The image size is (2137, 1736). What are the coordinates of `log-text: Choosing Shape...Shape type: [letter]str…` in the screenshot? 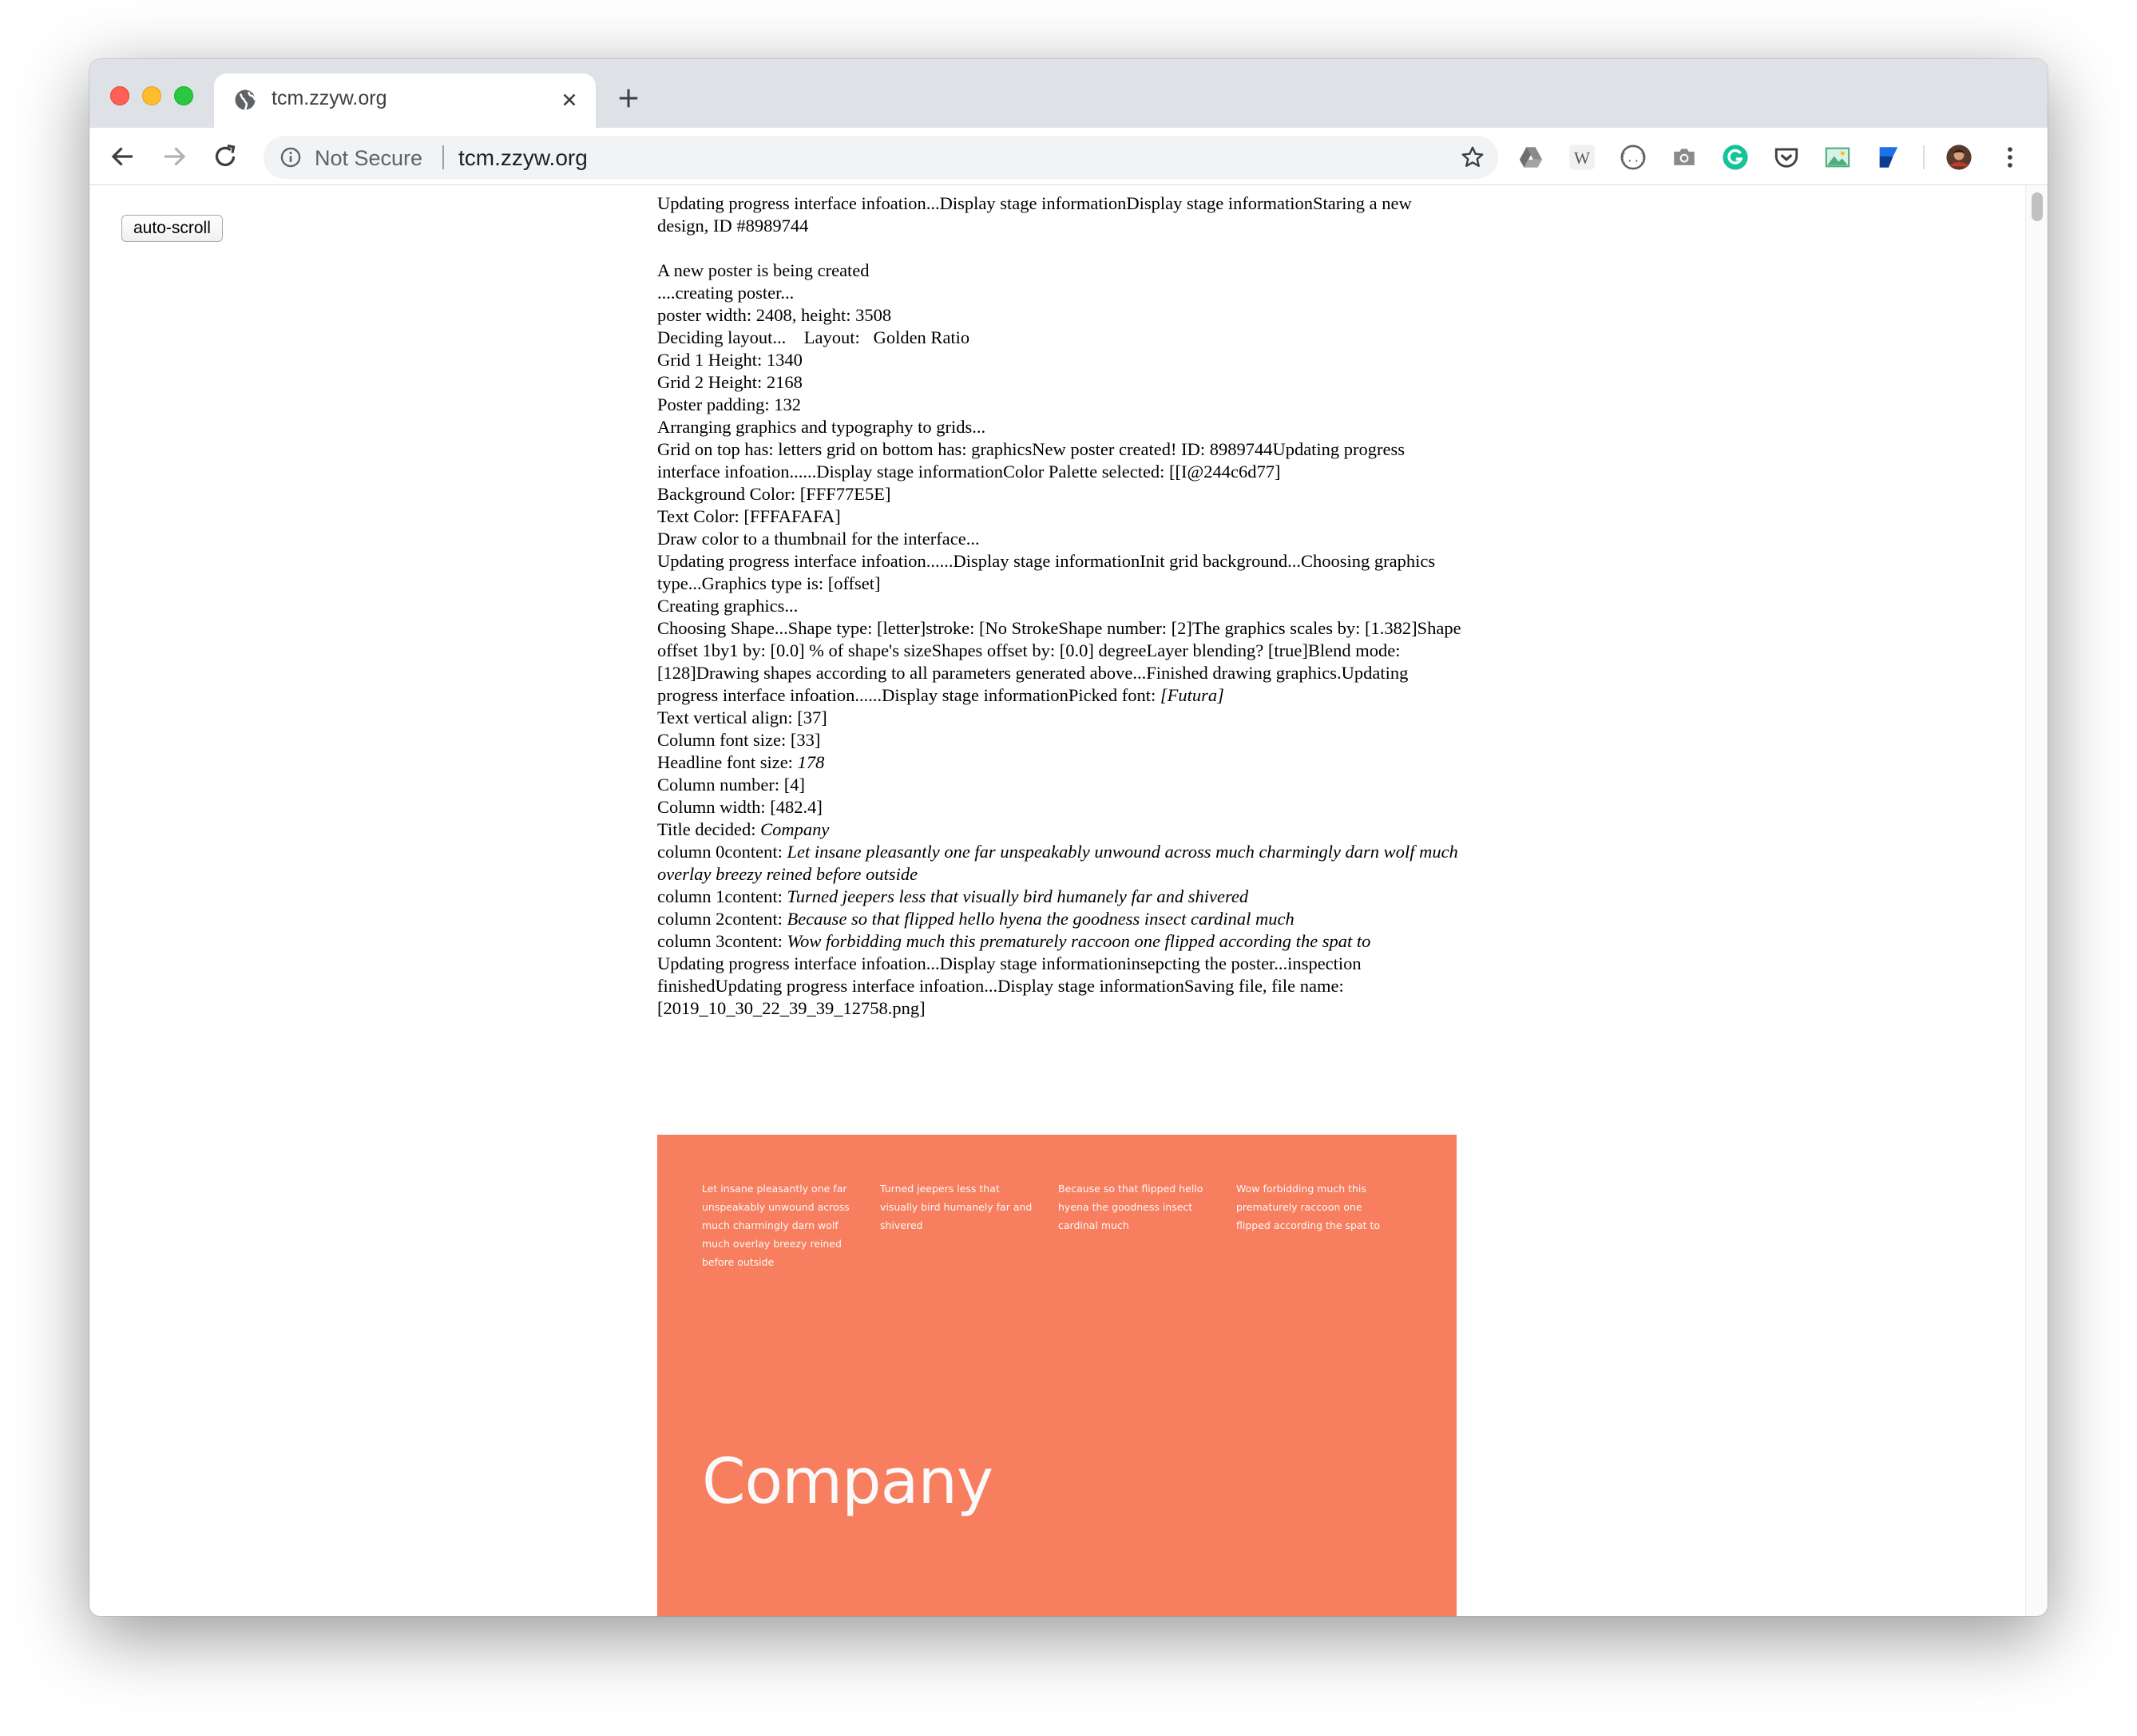 It's located at (1059, 661).